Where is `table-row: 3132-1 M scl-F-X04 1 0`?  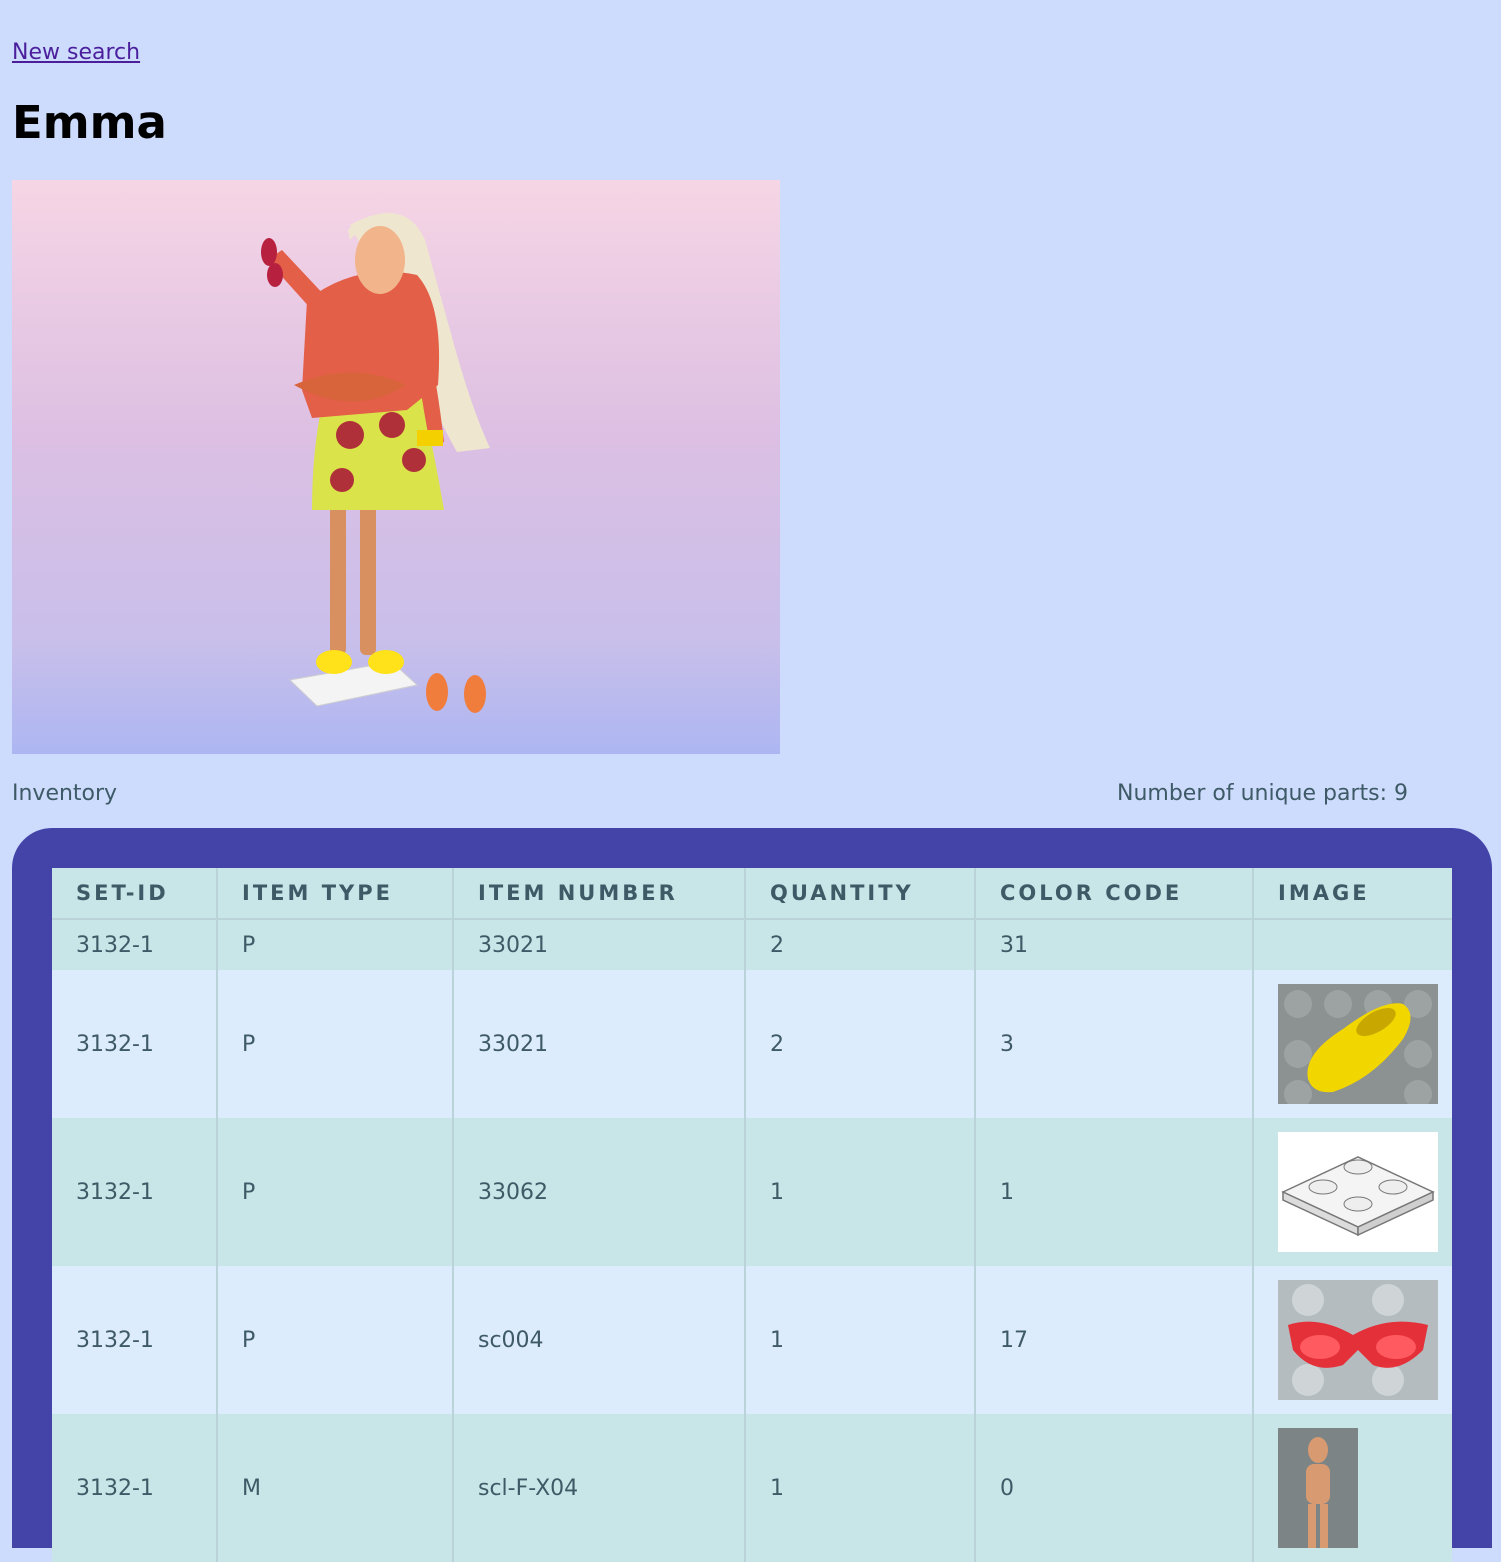
table-row: 3132-1 M scl-F-X04 1 0 is located at coordinates (752, 1488).